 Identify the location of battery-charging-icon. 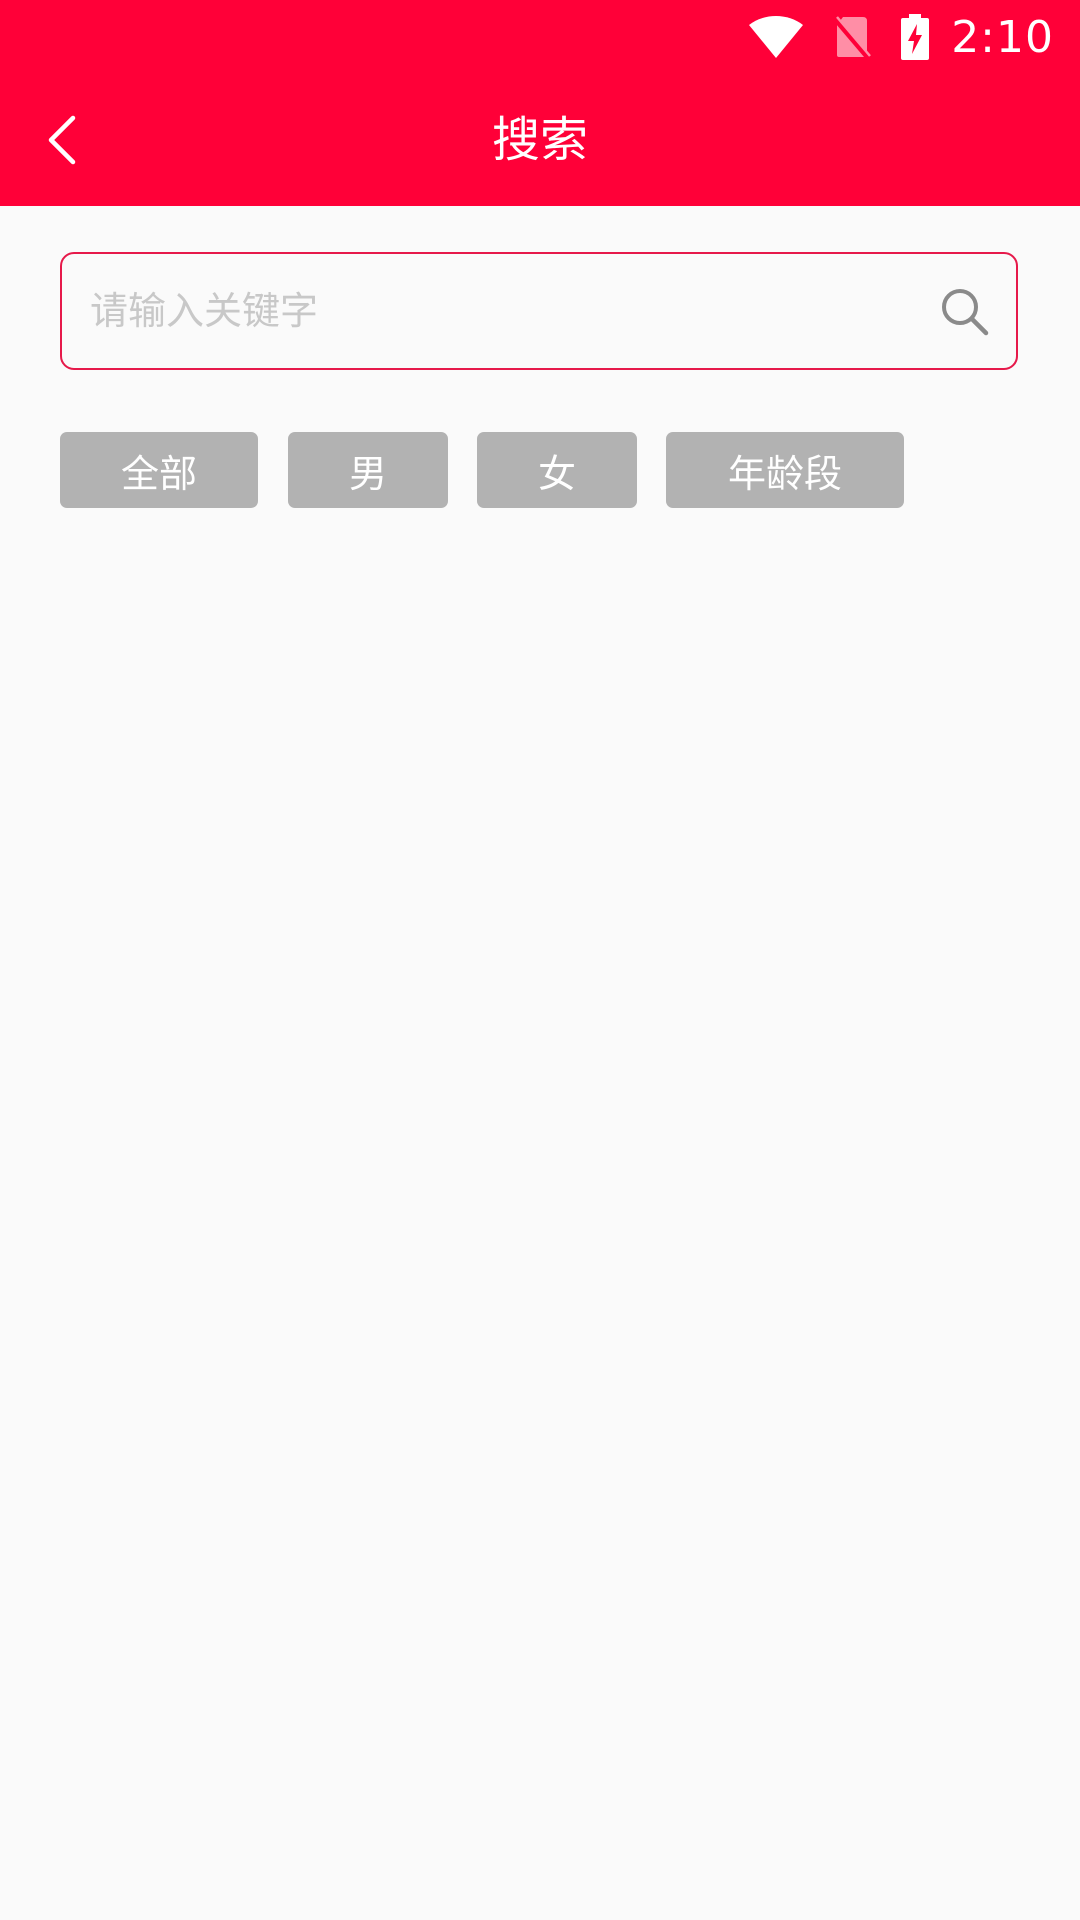
(915, 37).